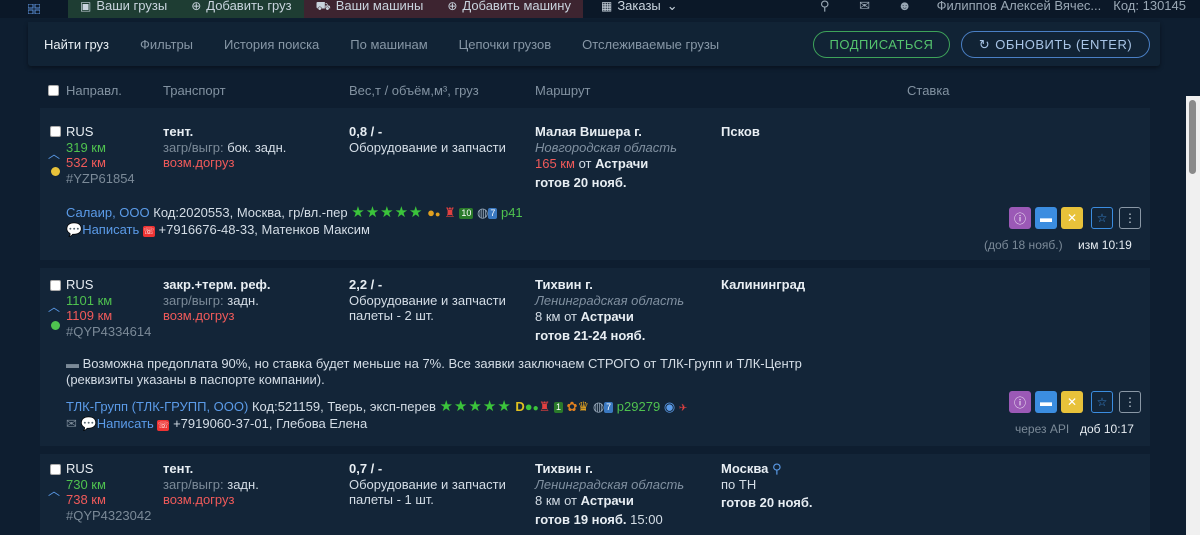 The image size is (1200, 535). What do you see at coordinates (588, 131) in the screenshot?
I see `from-city: Малая Вишера г.` at bounding box center [588, 131].